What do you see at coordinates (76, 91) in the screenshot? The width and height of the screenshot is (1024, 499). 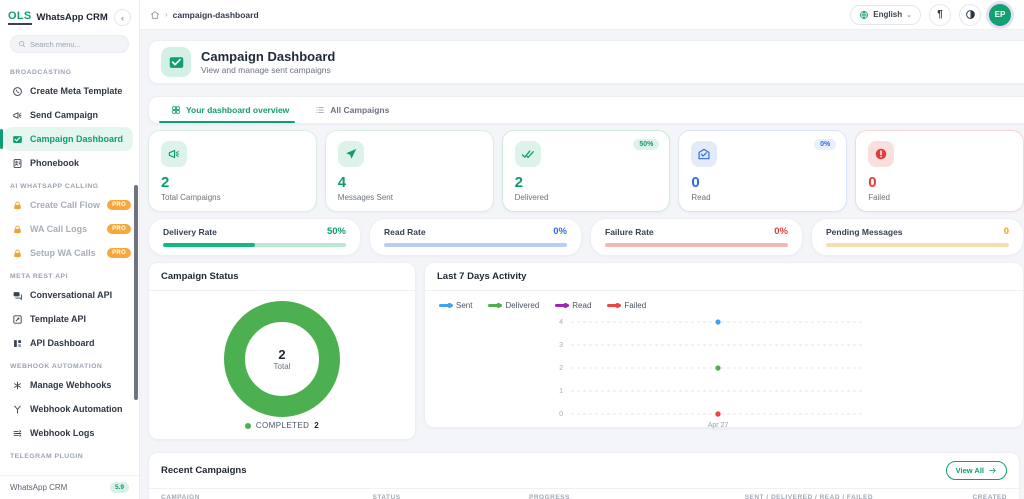 I see `sidebar-item-label: Create Meta Template` at bounding box center [76, 91].